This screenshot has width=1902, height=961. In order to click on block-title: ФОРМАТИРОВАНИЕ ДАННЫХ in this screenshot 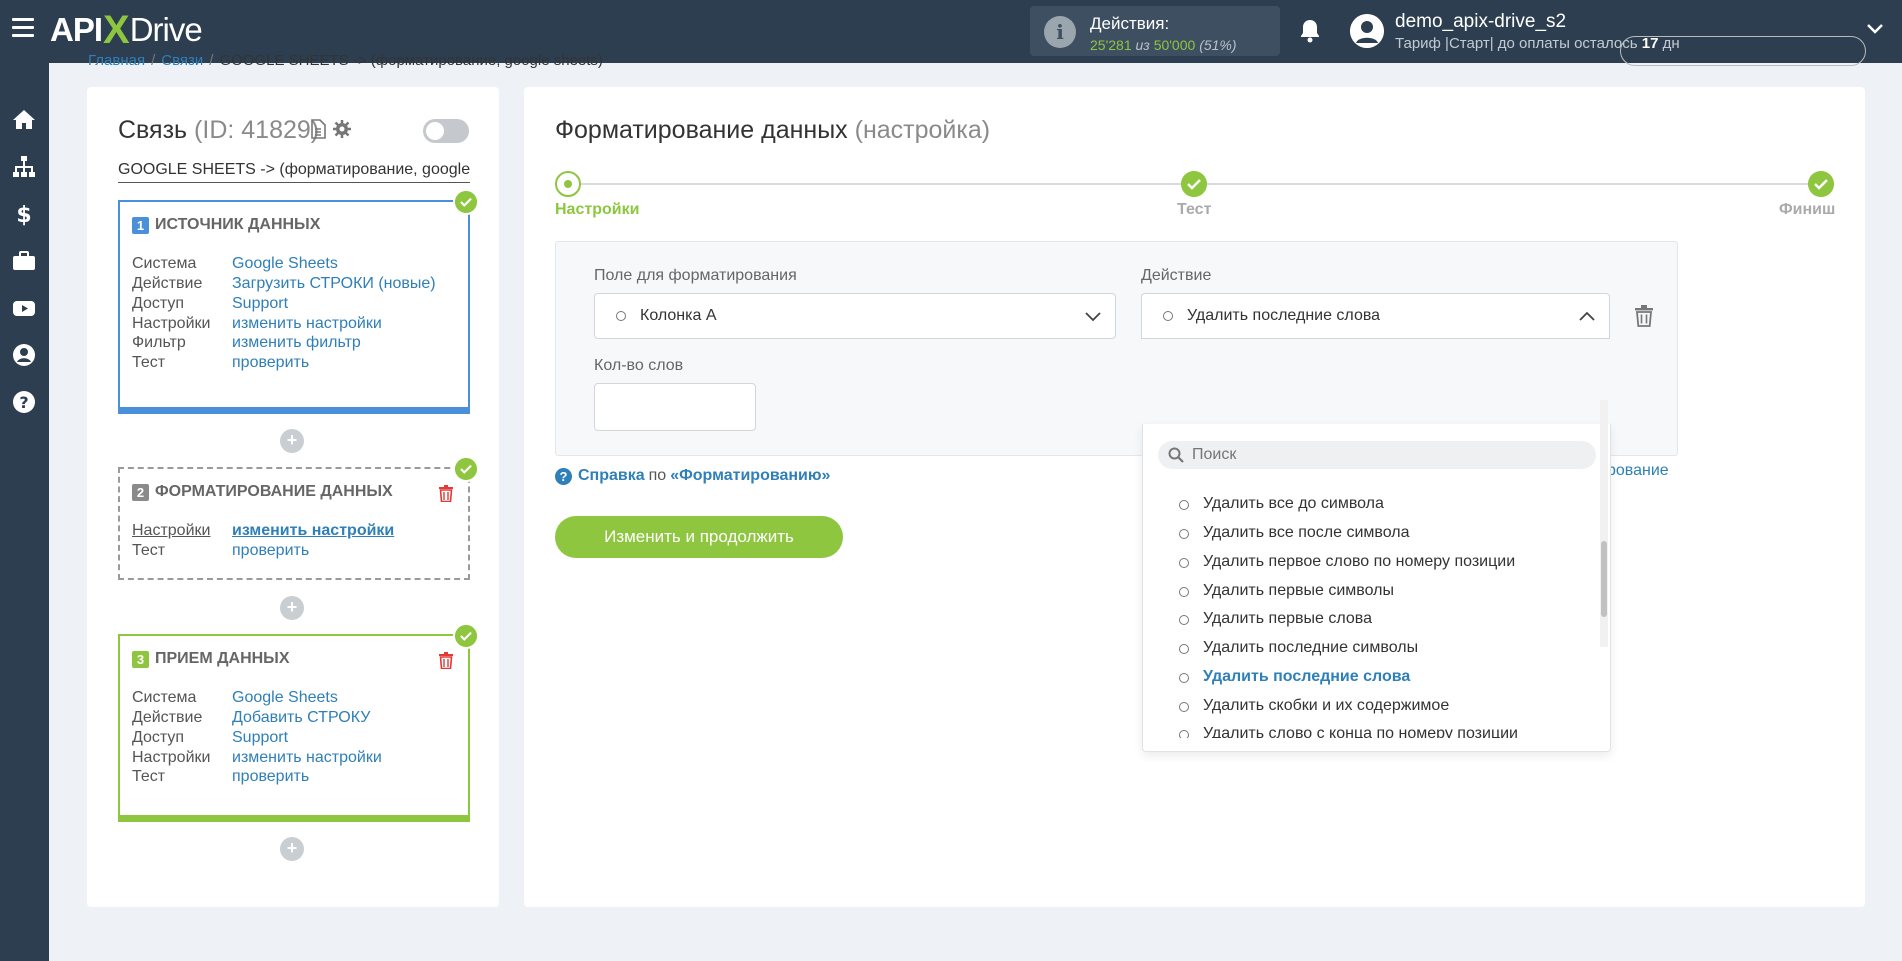, I will do `click(274, 491)`.